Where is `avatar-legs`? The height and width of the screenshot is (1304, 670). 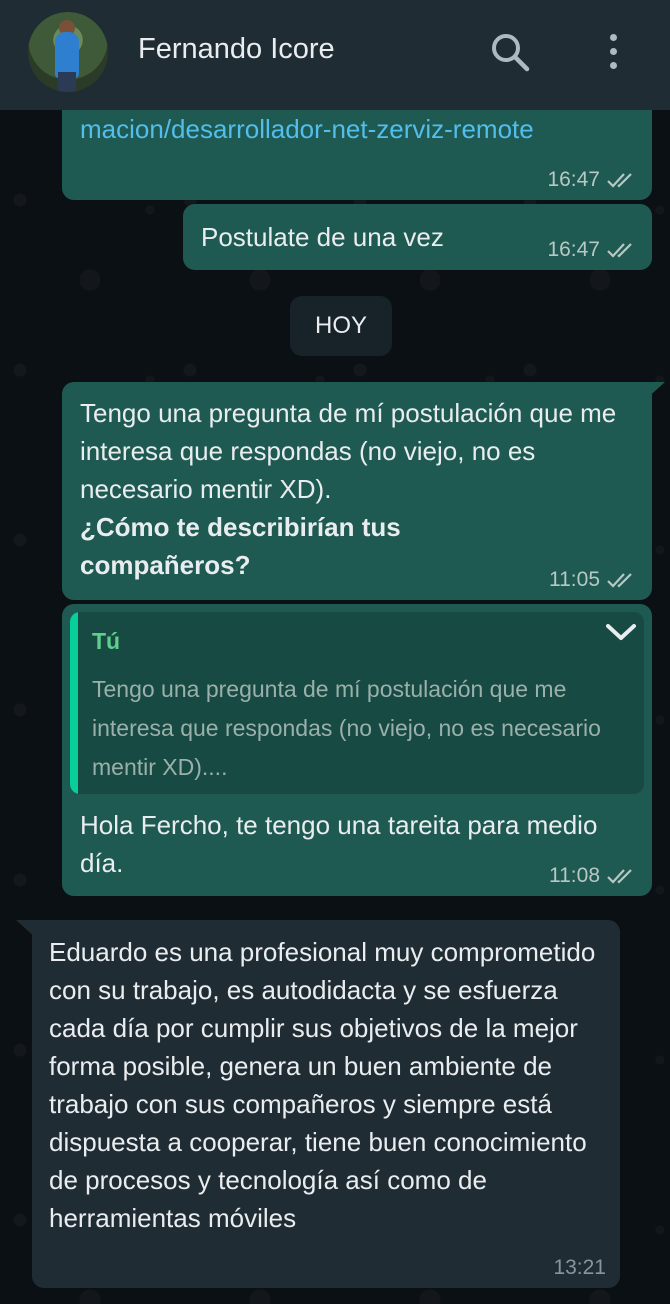
avatar-legs is located at coordinates (67, 82).